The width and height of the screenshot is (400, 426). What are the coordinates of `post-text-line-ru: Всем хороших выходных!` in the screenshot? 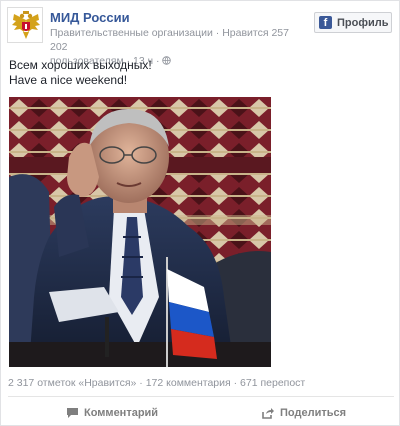 It's located at (80, 65).